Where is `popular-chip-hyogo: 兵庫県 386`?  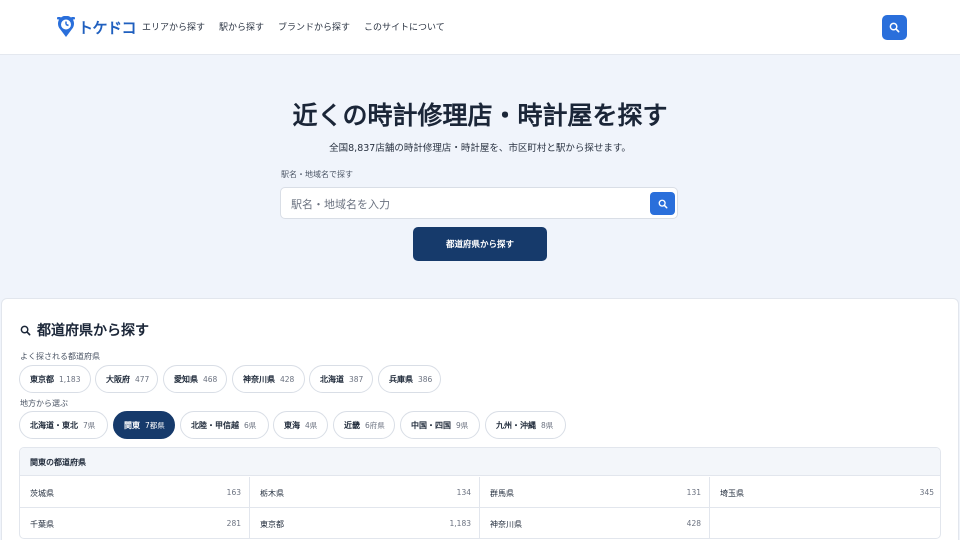
popular-chip-hyogo: 兵庫県 386 is located at coordinates (409, 379).